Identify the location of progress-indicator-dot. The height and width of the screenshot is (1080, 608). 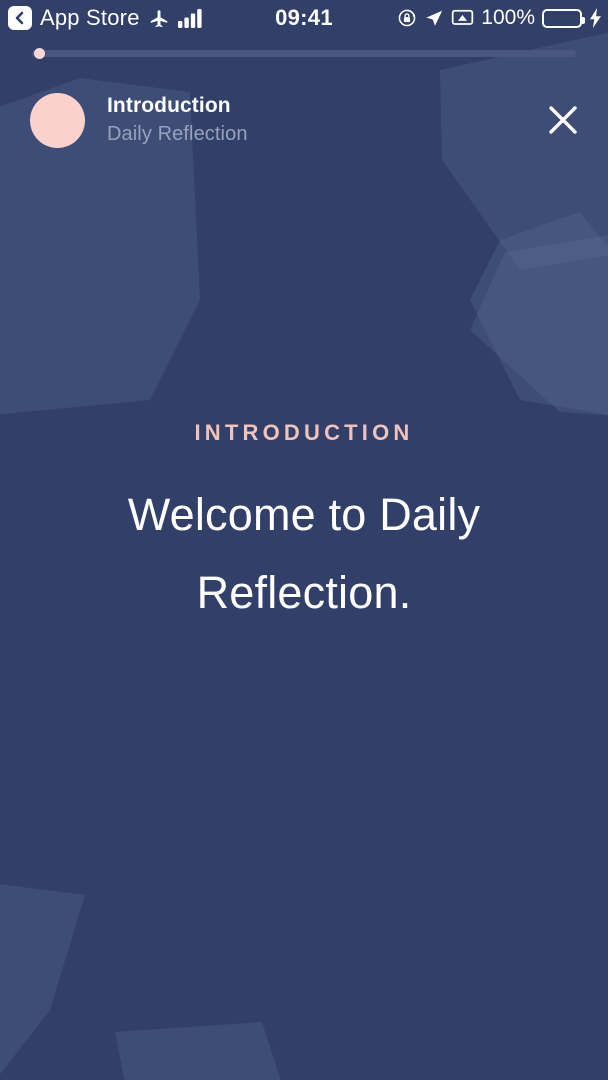
(39, 53).